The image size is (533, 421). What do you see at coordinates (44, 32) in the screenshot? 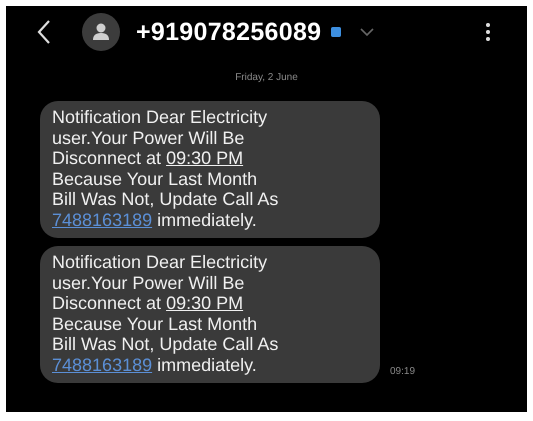
I see `back-icon` at bounding box center [44, 32].